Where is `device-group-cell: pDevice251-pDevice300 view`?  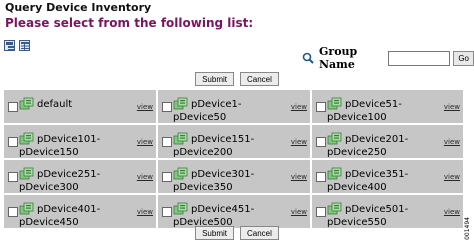
device-group-cell: pDevice251-pDevice300 view is located at coordinates (80, 176).